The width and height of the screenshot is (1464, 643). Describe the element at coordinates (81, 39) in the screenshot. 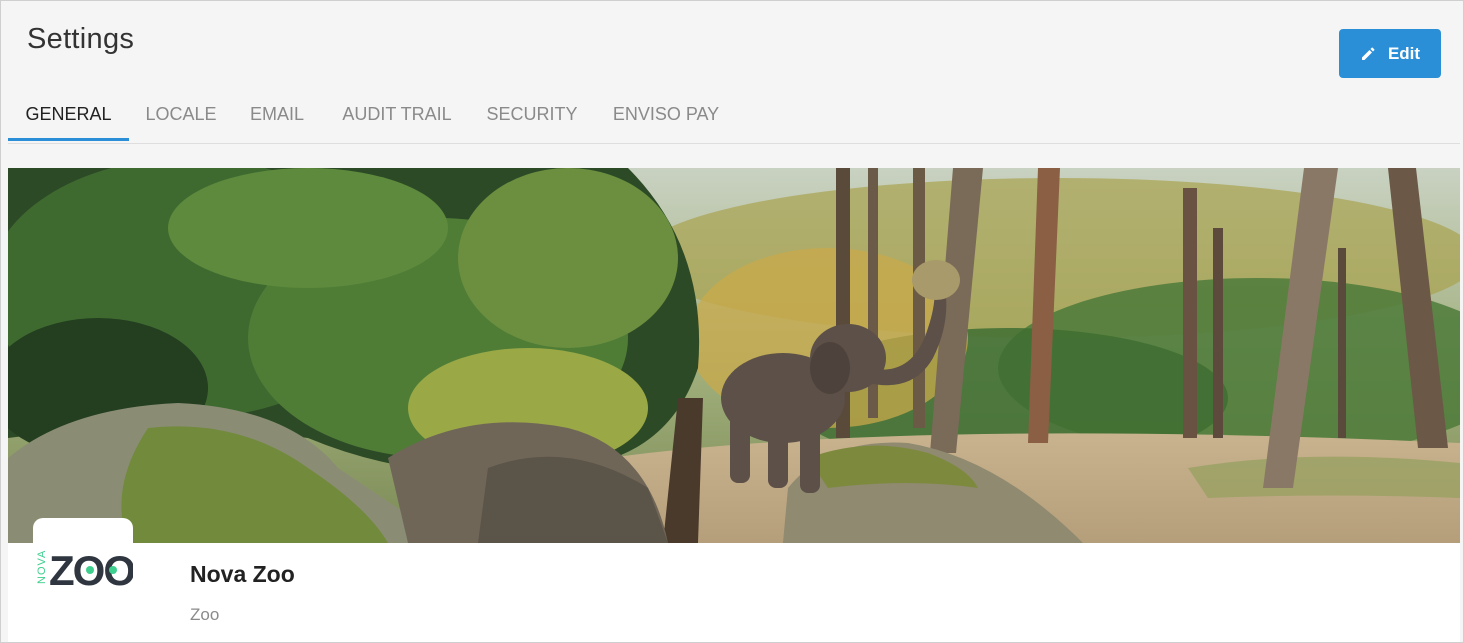

I see `page-title: Settings` at that location.